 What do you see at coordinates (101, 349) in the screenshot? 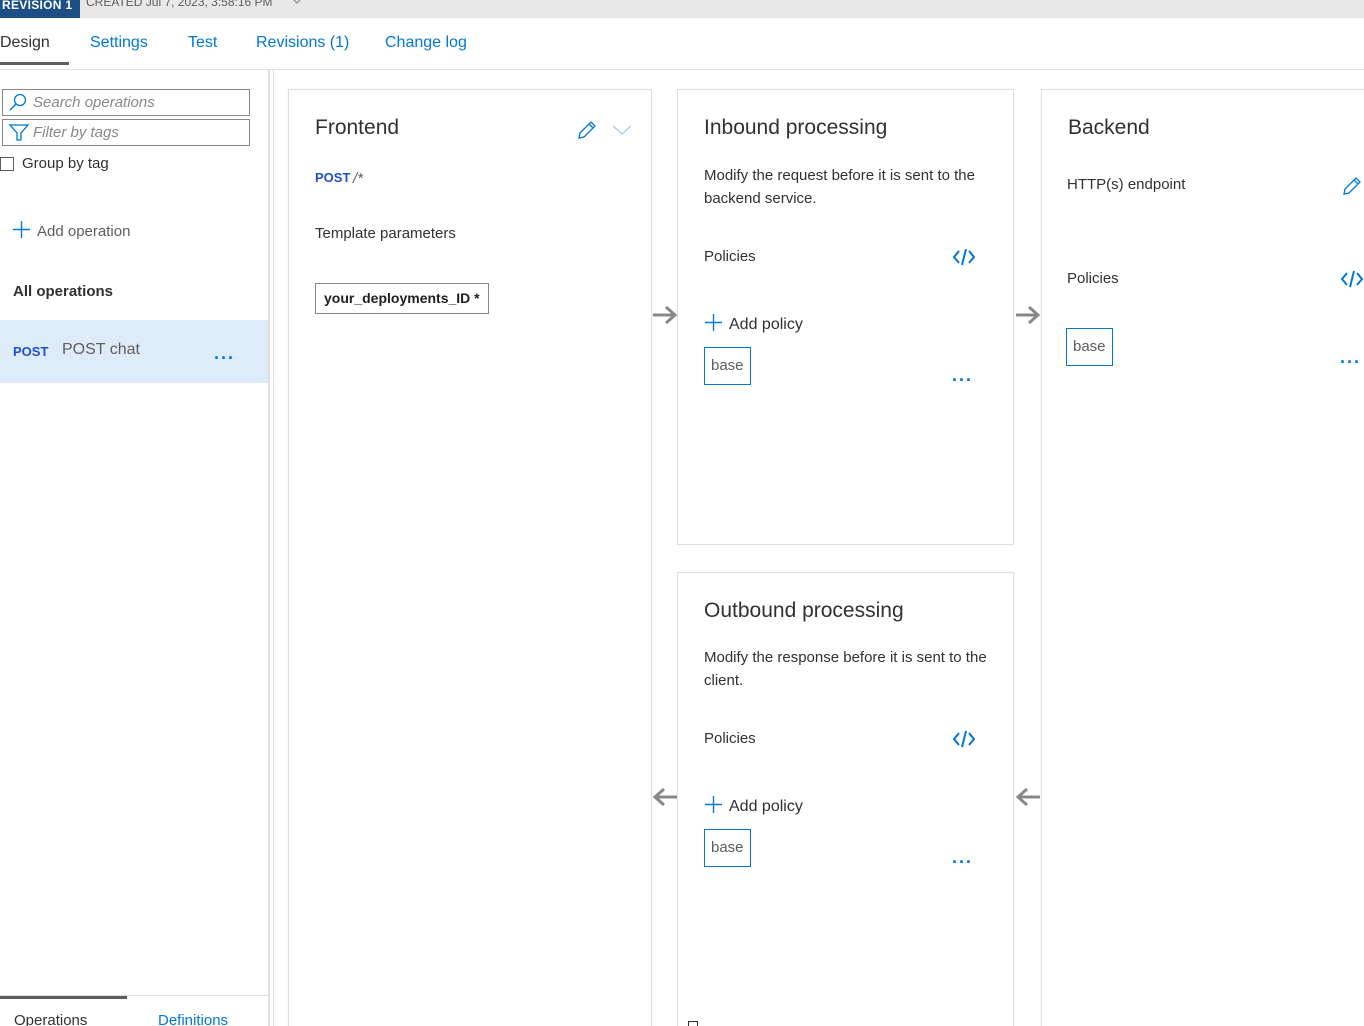
I see `operation-name: POST chat` at bounding box center [101, 349].